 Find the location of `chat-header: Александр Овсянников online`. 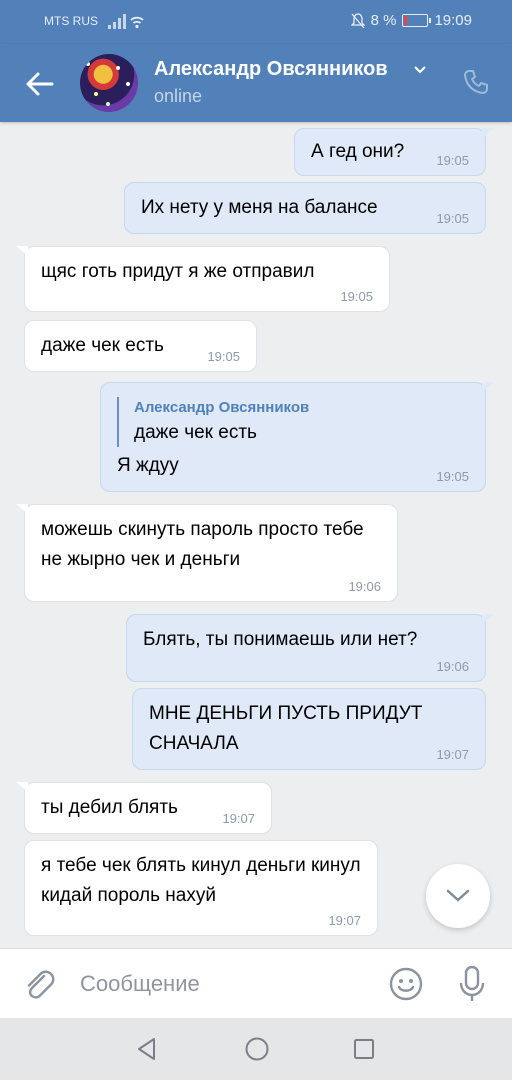

chat-header: Александр Овсянников online is located at coordinates (256, 83).